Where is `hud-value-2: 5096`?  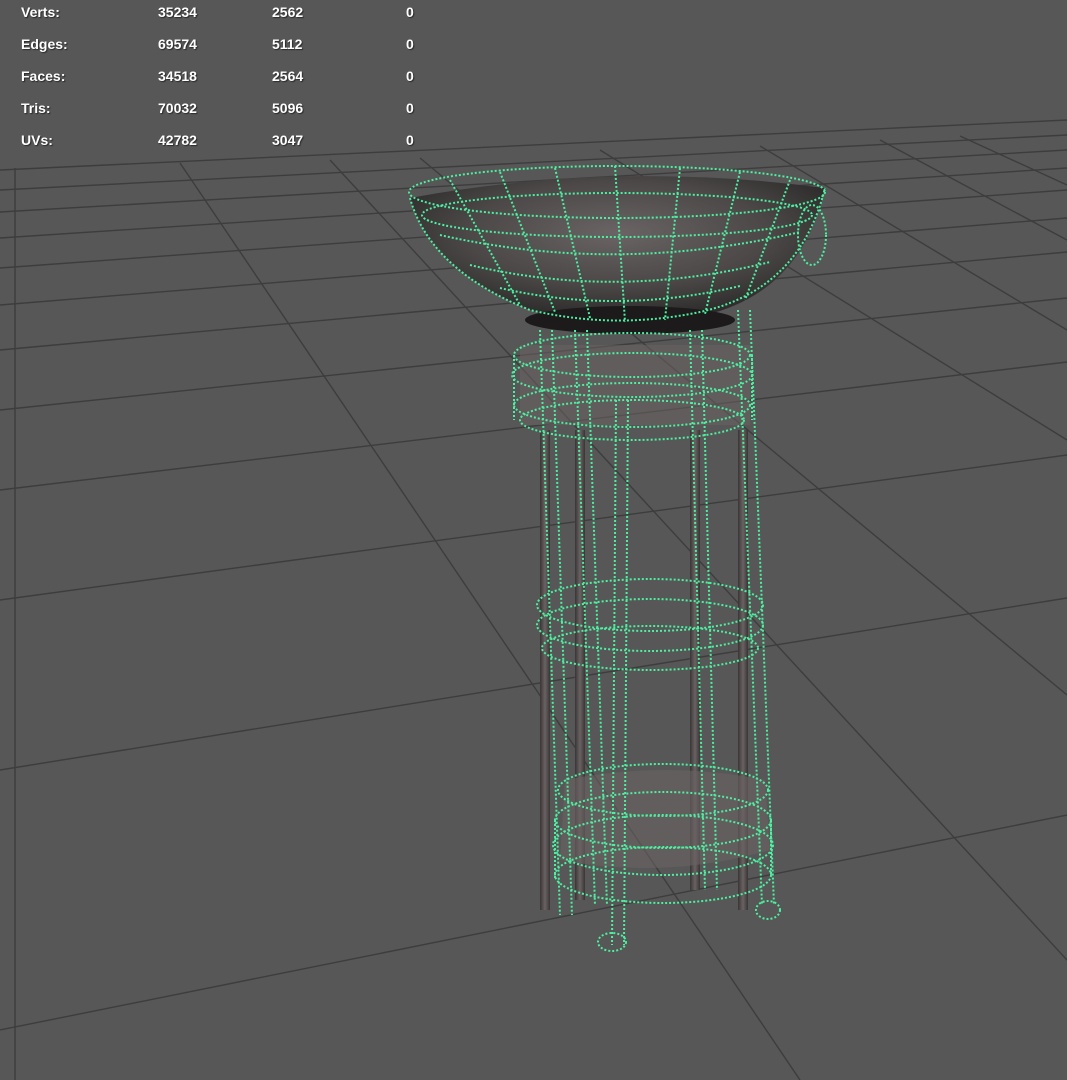 hud-value-2: 5096 is located at coordinates (288, 108).